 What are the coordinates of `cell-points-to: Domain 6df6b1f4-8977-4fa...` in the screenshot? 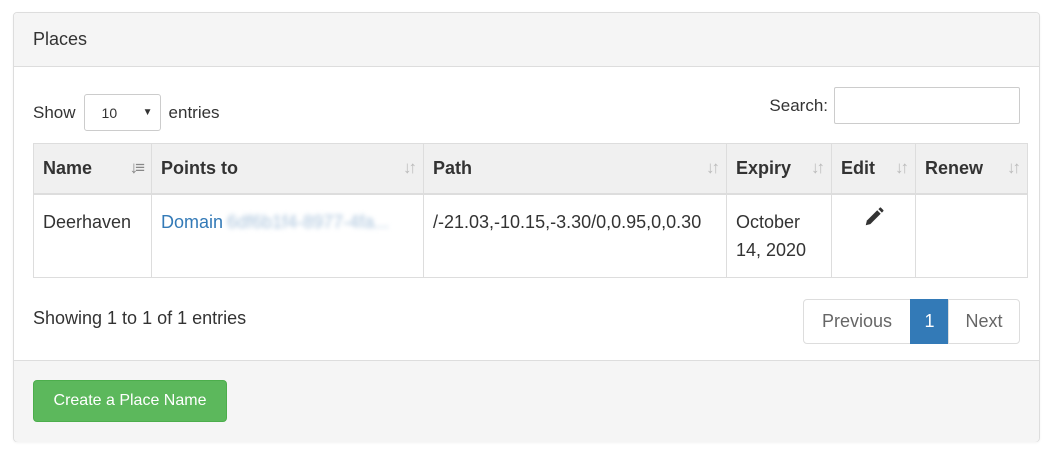 It's located at (287, 235).